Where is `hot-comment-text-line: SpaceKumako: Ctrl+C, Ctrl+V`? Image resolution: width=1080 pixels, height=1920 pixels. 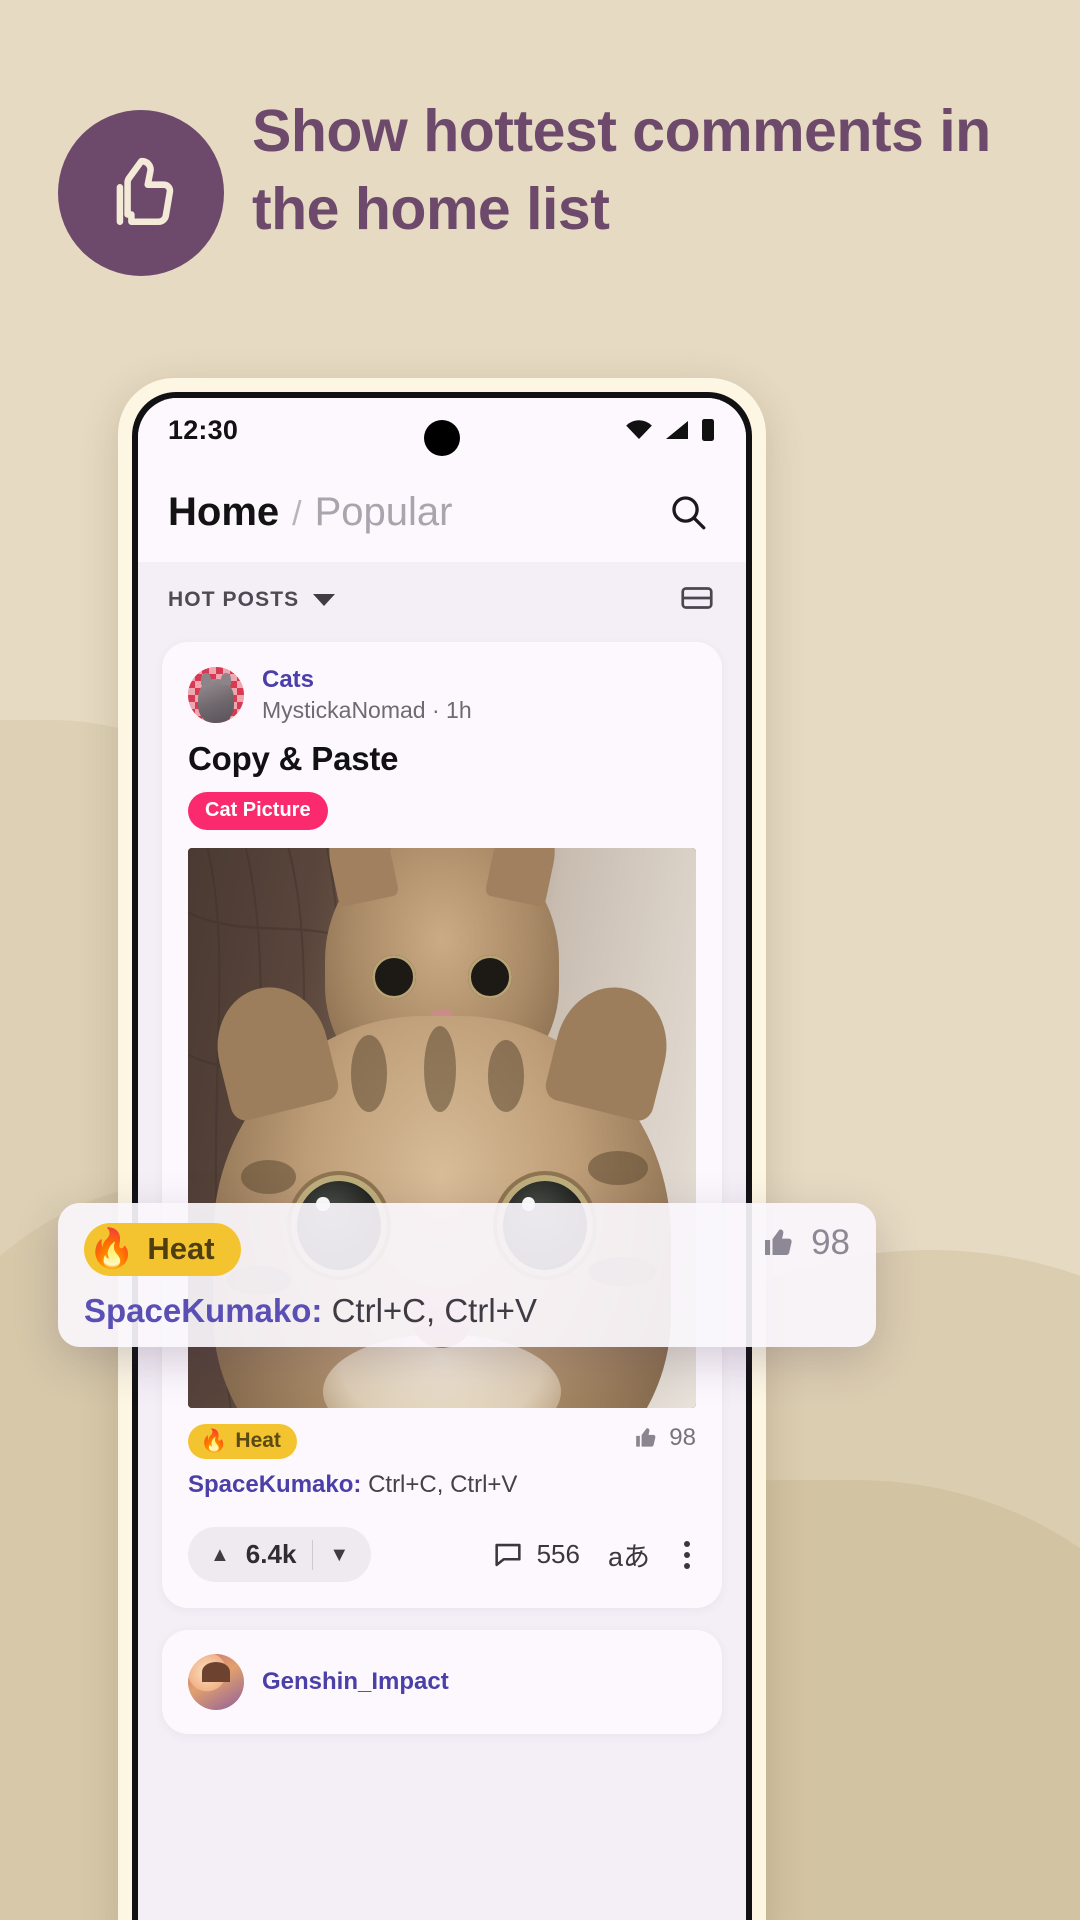 hot-comment-text-line: SpaceKumako: Ctrl+C, Ctrl+V is located at coordinates (442, 1485).